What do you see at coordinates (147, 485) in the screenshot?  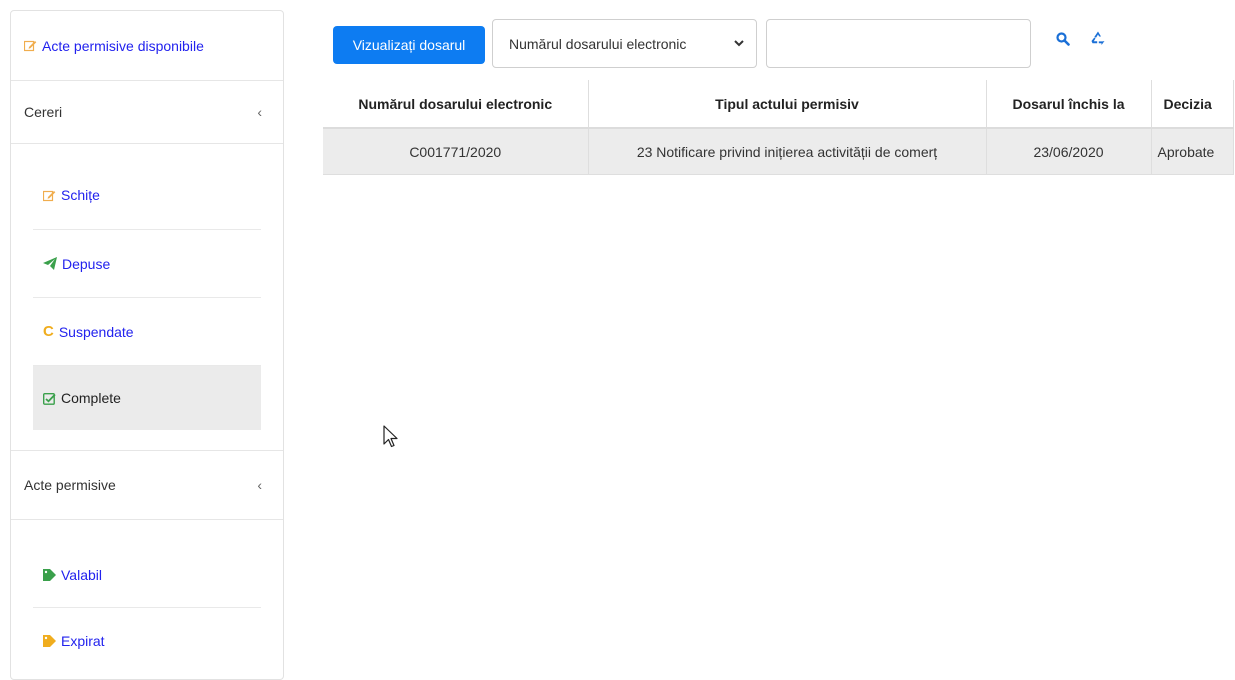 I see `permits-section-header: Acte permisive ‹` at bounding box center [147, 485].